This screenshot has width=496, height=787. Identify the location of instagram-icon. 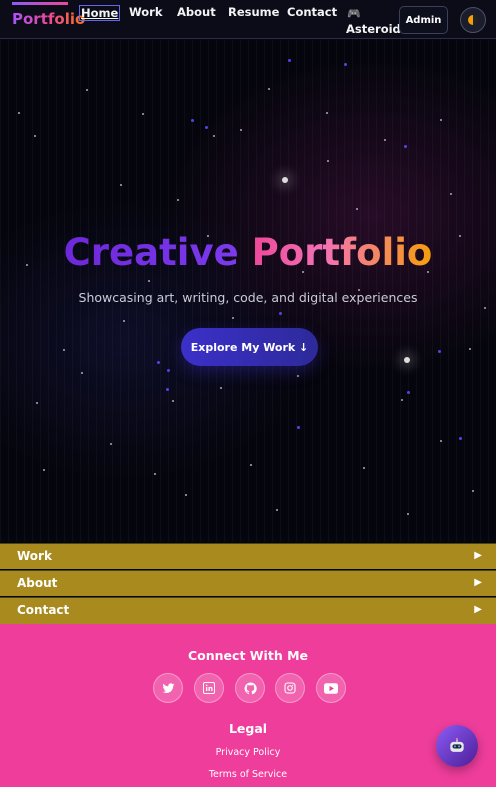
(290, 688).